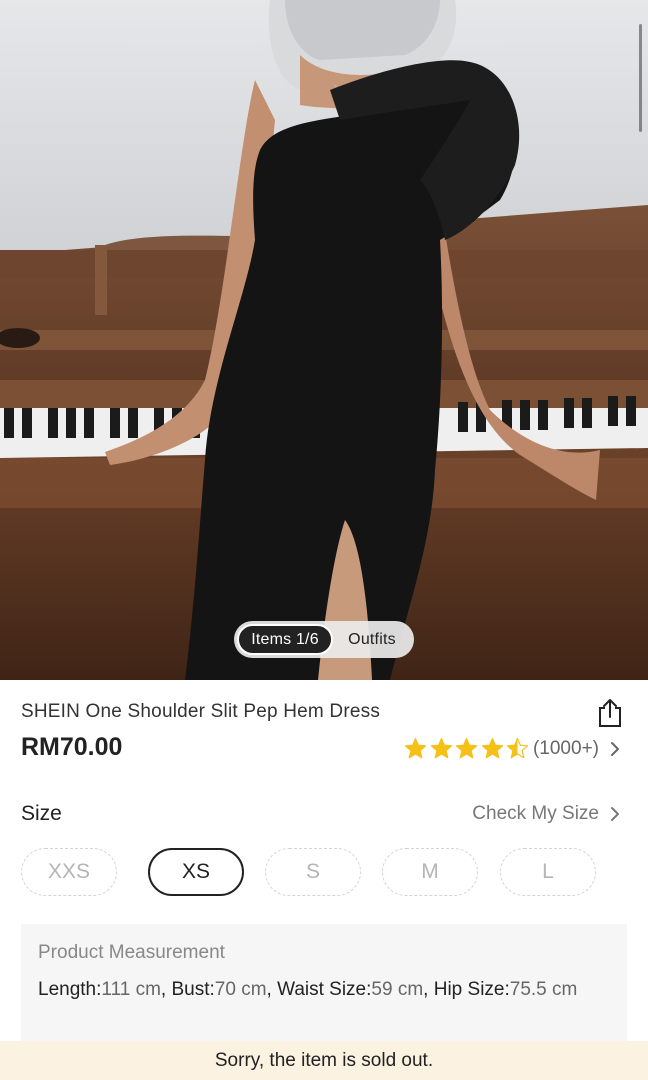  Describe the element at coordinates (70, 989) in the screenshot. I see `measure-key-length: Length:` at that location.